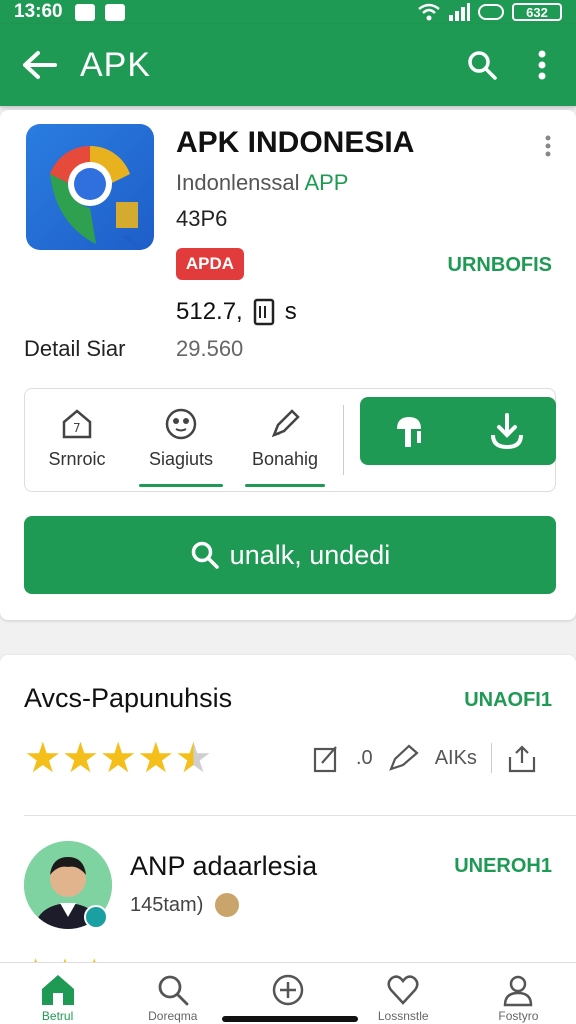 The height and width of the screenshot is (1024, 576). I want to click on home-outline-icon: 7, so click(77, 424).